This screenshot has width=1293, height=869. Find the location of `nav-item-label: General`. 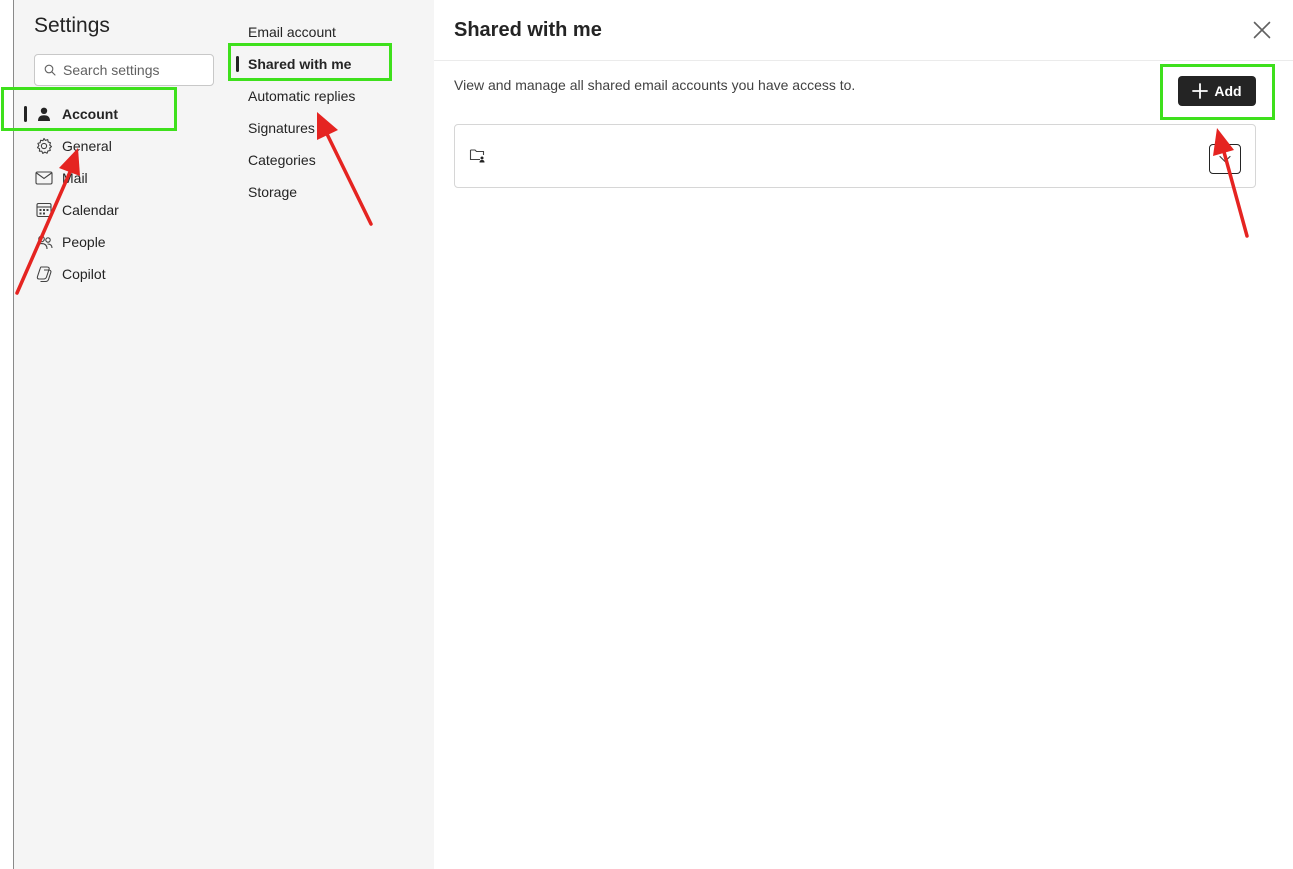

nav-item-label: General is located at coordinates (87, 146).